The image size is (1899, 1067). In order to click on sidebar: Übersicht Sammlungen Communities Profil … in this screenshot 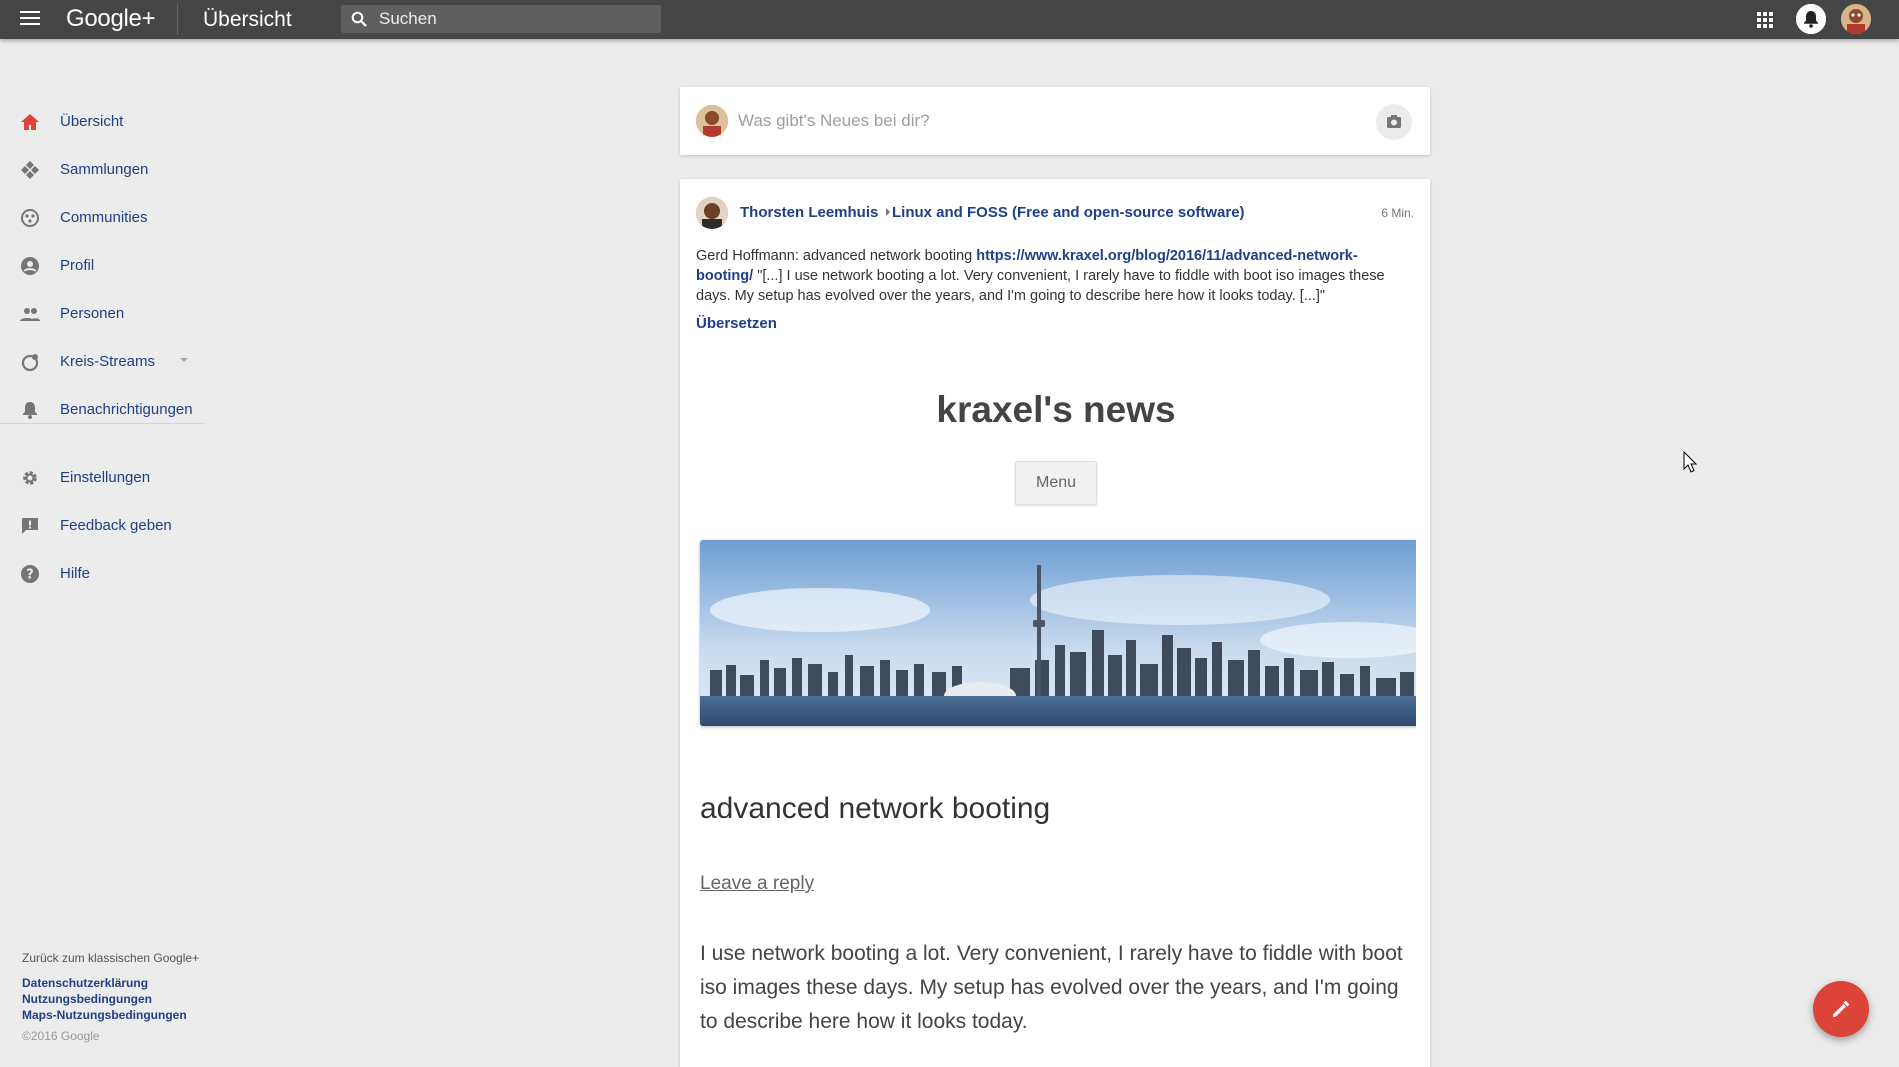, I will do `click(102, 553)`.